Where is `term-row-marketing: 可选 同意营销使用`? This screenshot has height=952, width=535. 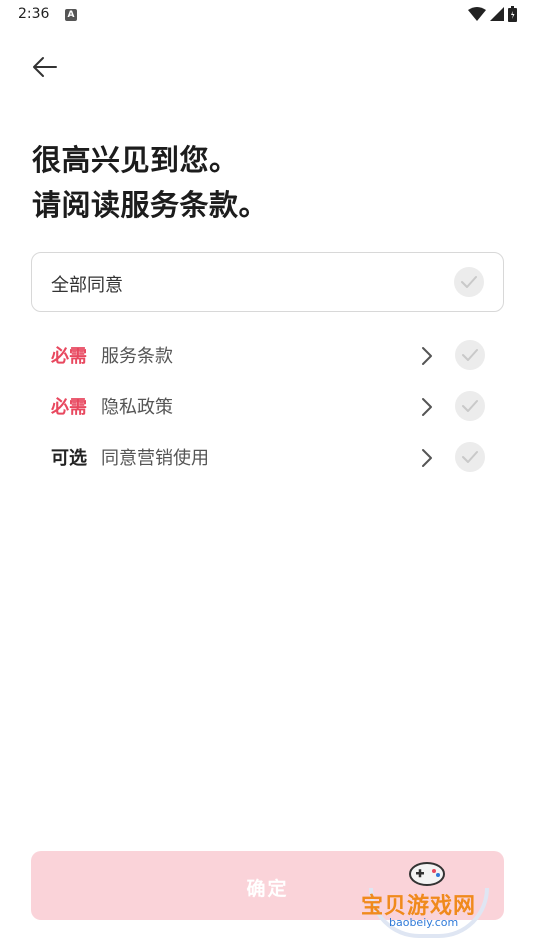
term-row-marketing: 可选 同意营销使用 is located at coordinates (267, 457).